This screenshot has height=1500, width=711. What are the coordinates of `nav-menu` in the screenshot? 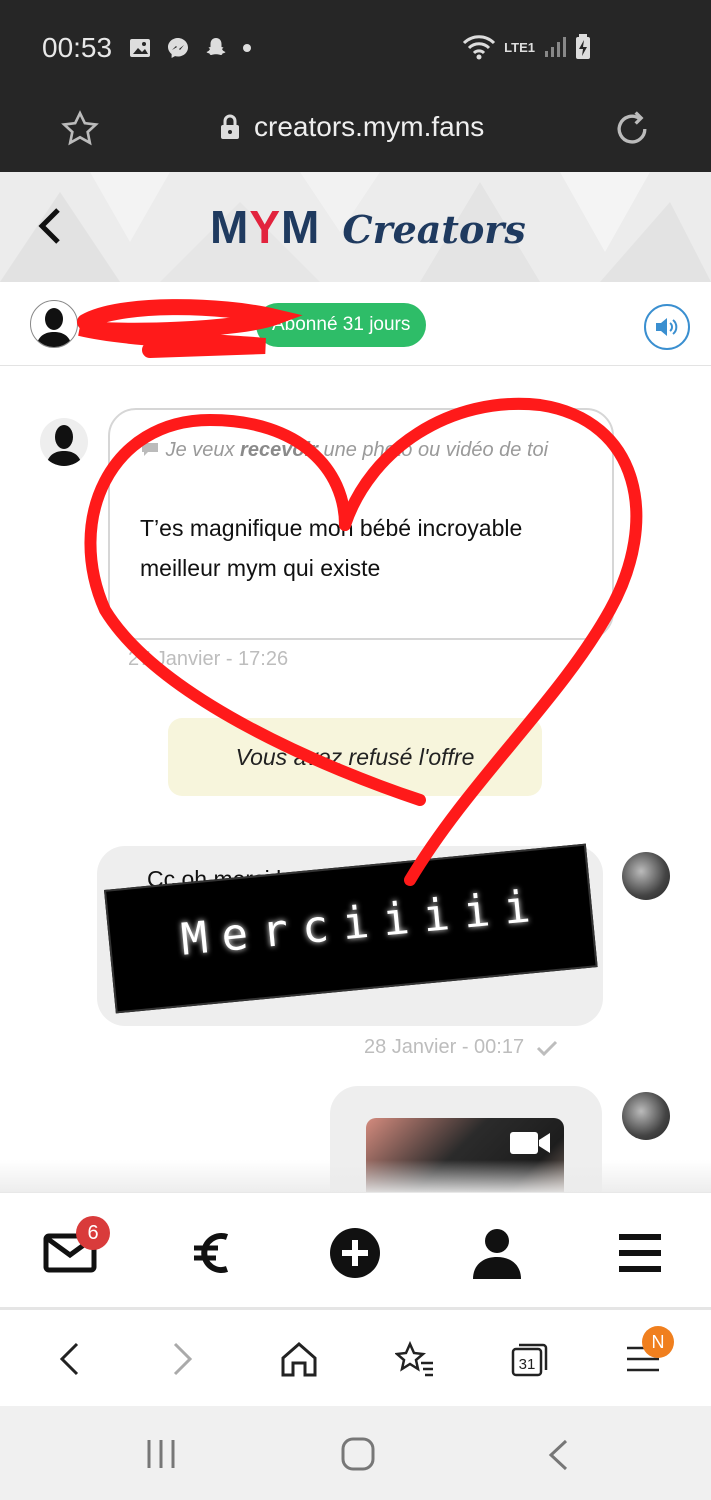 It's located at (640, 1253).